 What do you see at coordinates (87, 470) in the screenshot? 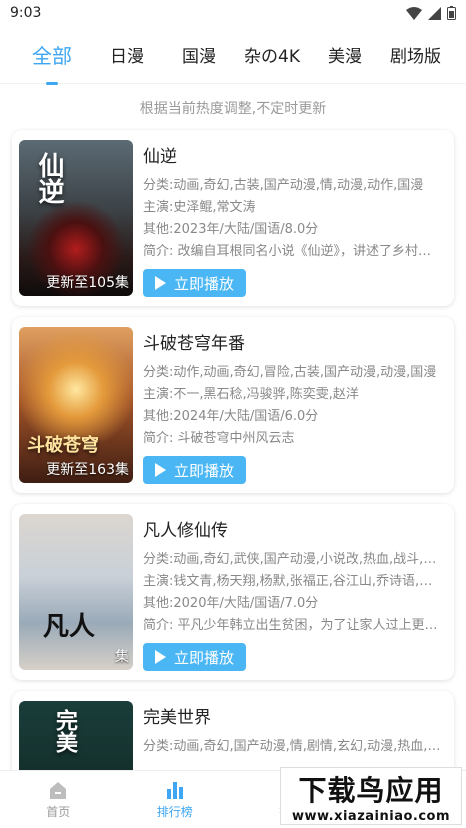
I see `episode-badge: 更新至163集` at bounding box center [87, 470].